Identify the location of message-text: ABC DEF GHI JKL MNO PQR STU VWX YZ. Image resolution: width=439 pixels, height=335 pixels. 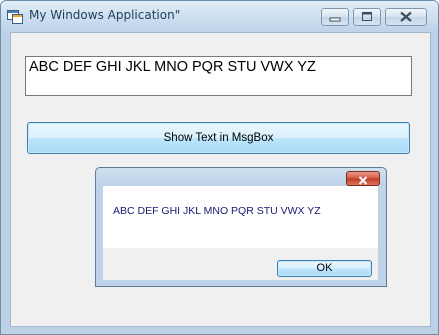
(217, 211).